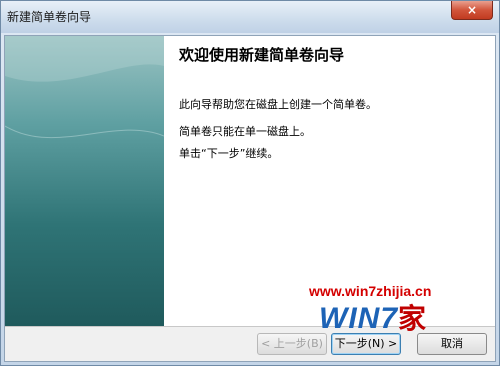  What do you see at coordinates (358, 318) in the screenshot?
I see `watermark-logo-text: WIN7` at bounding box center [358, 318].